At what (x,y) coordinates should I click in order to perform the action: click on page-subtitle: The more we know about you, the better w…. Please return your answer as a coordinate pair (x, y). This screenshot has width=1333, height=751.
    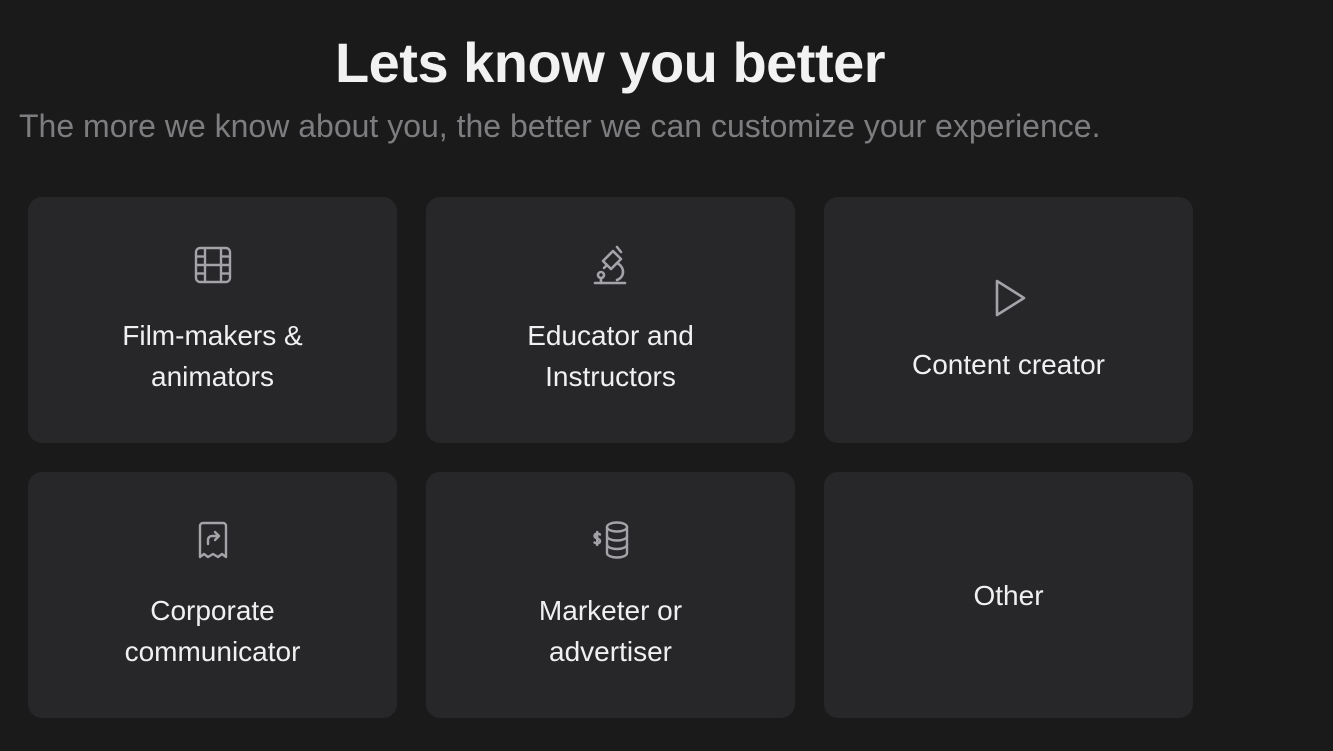
    Looking at the image, I should click on (560, 126).